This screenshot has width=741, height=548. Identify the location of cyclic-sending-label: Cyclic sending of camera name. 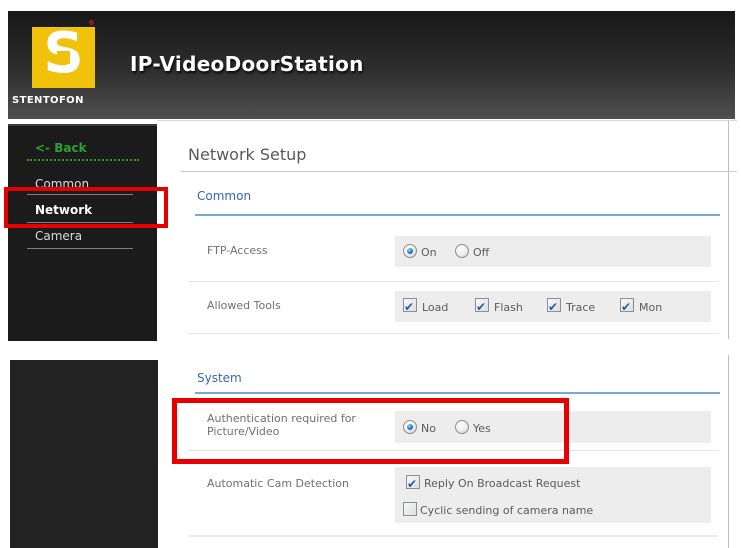
(506, 510).